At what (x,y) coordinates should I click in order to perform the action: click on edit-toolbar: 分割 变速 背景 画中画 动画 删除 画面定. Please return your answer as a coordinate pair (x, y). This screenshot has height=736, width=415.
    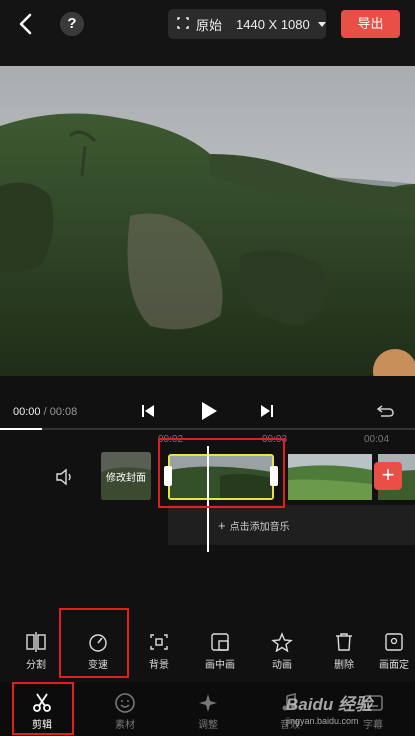
    Looking at the image, I should click on (207, 645).